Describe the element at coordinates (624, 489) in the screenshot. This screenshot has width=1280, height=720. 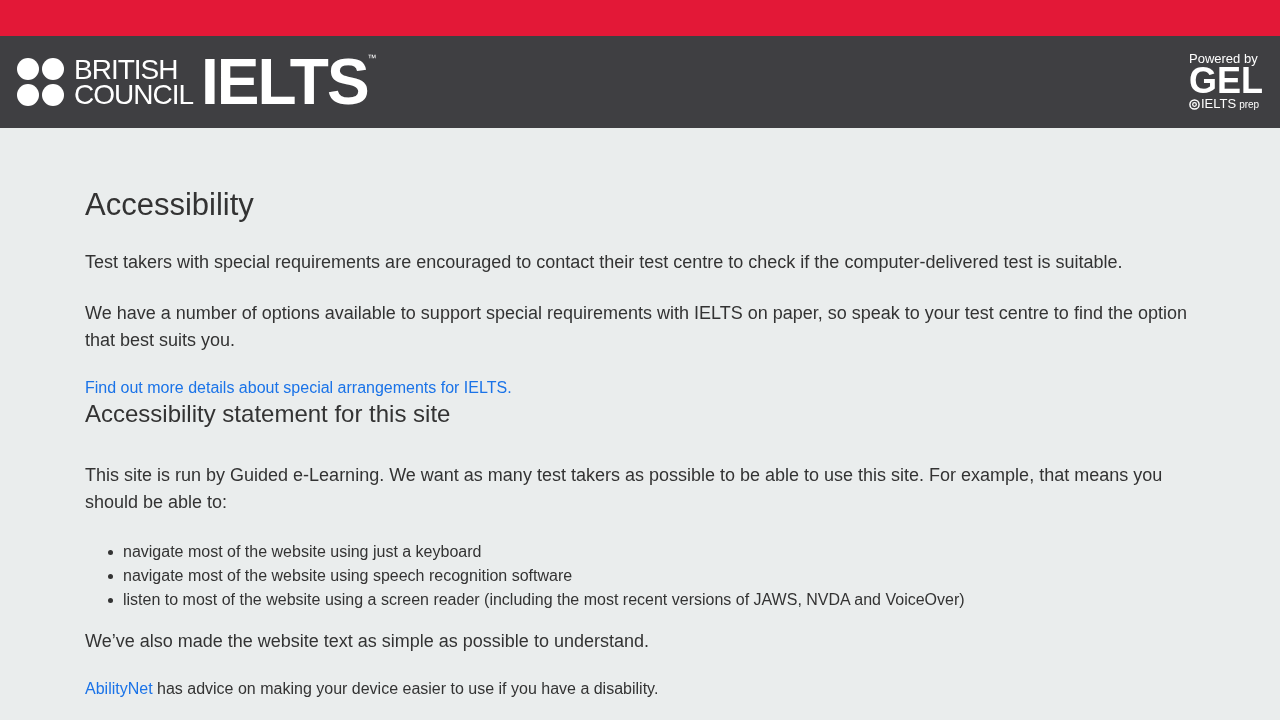
I see `paragraph: This site is run by Guided e-Learning. We want as many test takers as possible to be able to use this site. For example, that means you should be able to:` at that location.